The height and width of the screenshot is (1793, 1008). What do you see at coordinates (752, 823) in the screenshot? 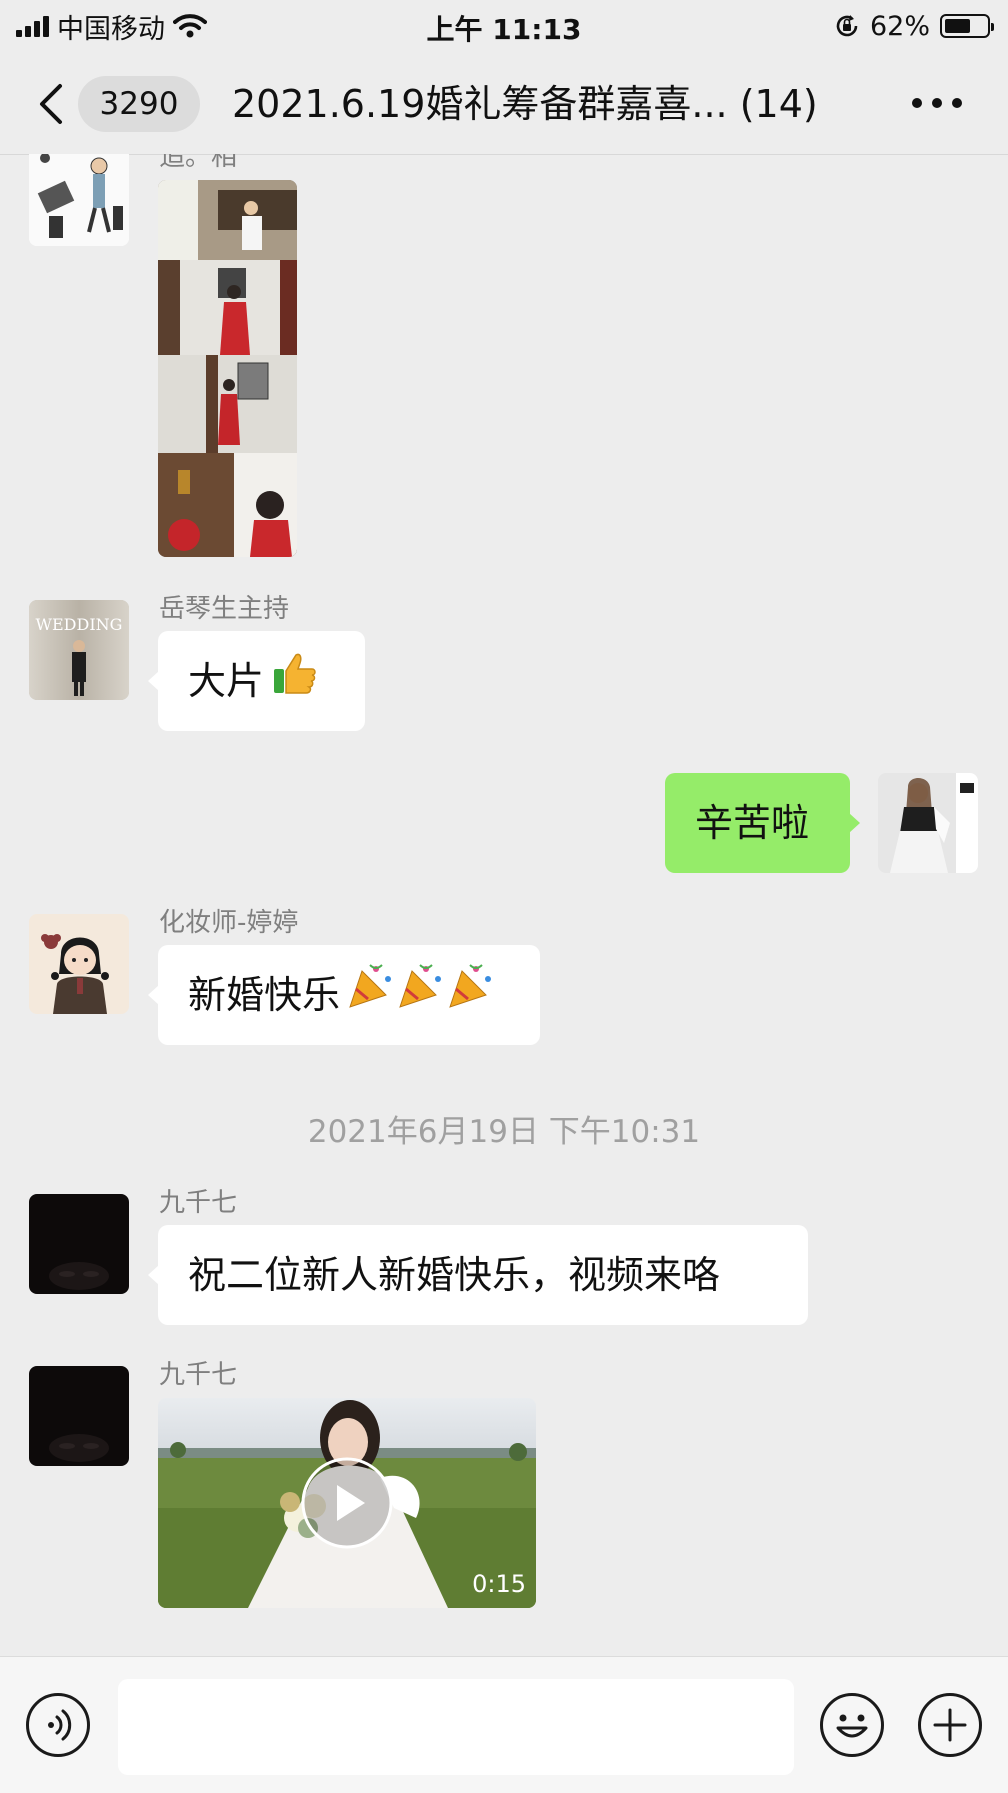
I see `message-text: 辛苦啦` at bounding box center [752, 823].